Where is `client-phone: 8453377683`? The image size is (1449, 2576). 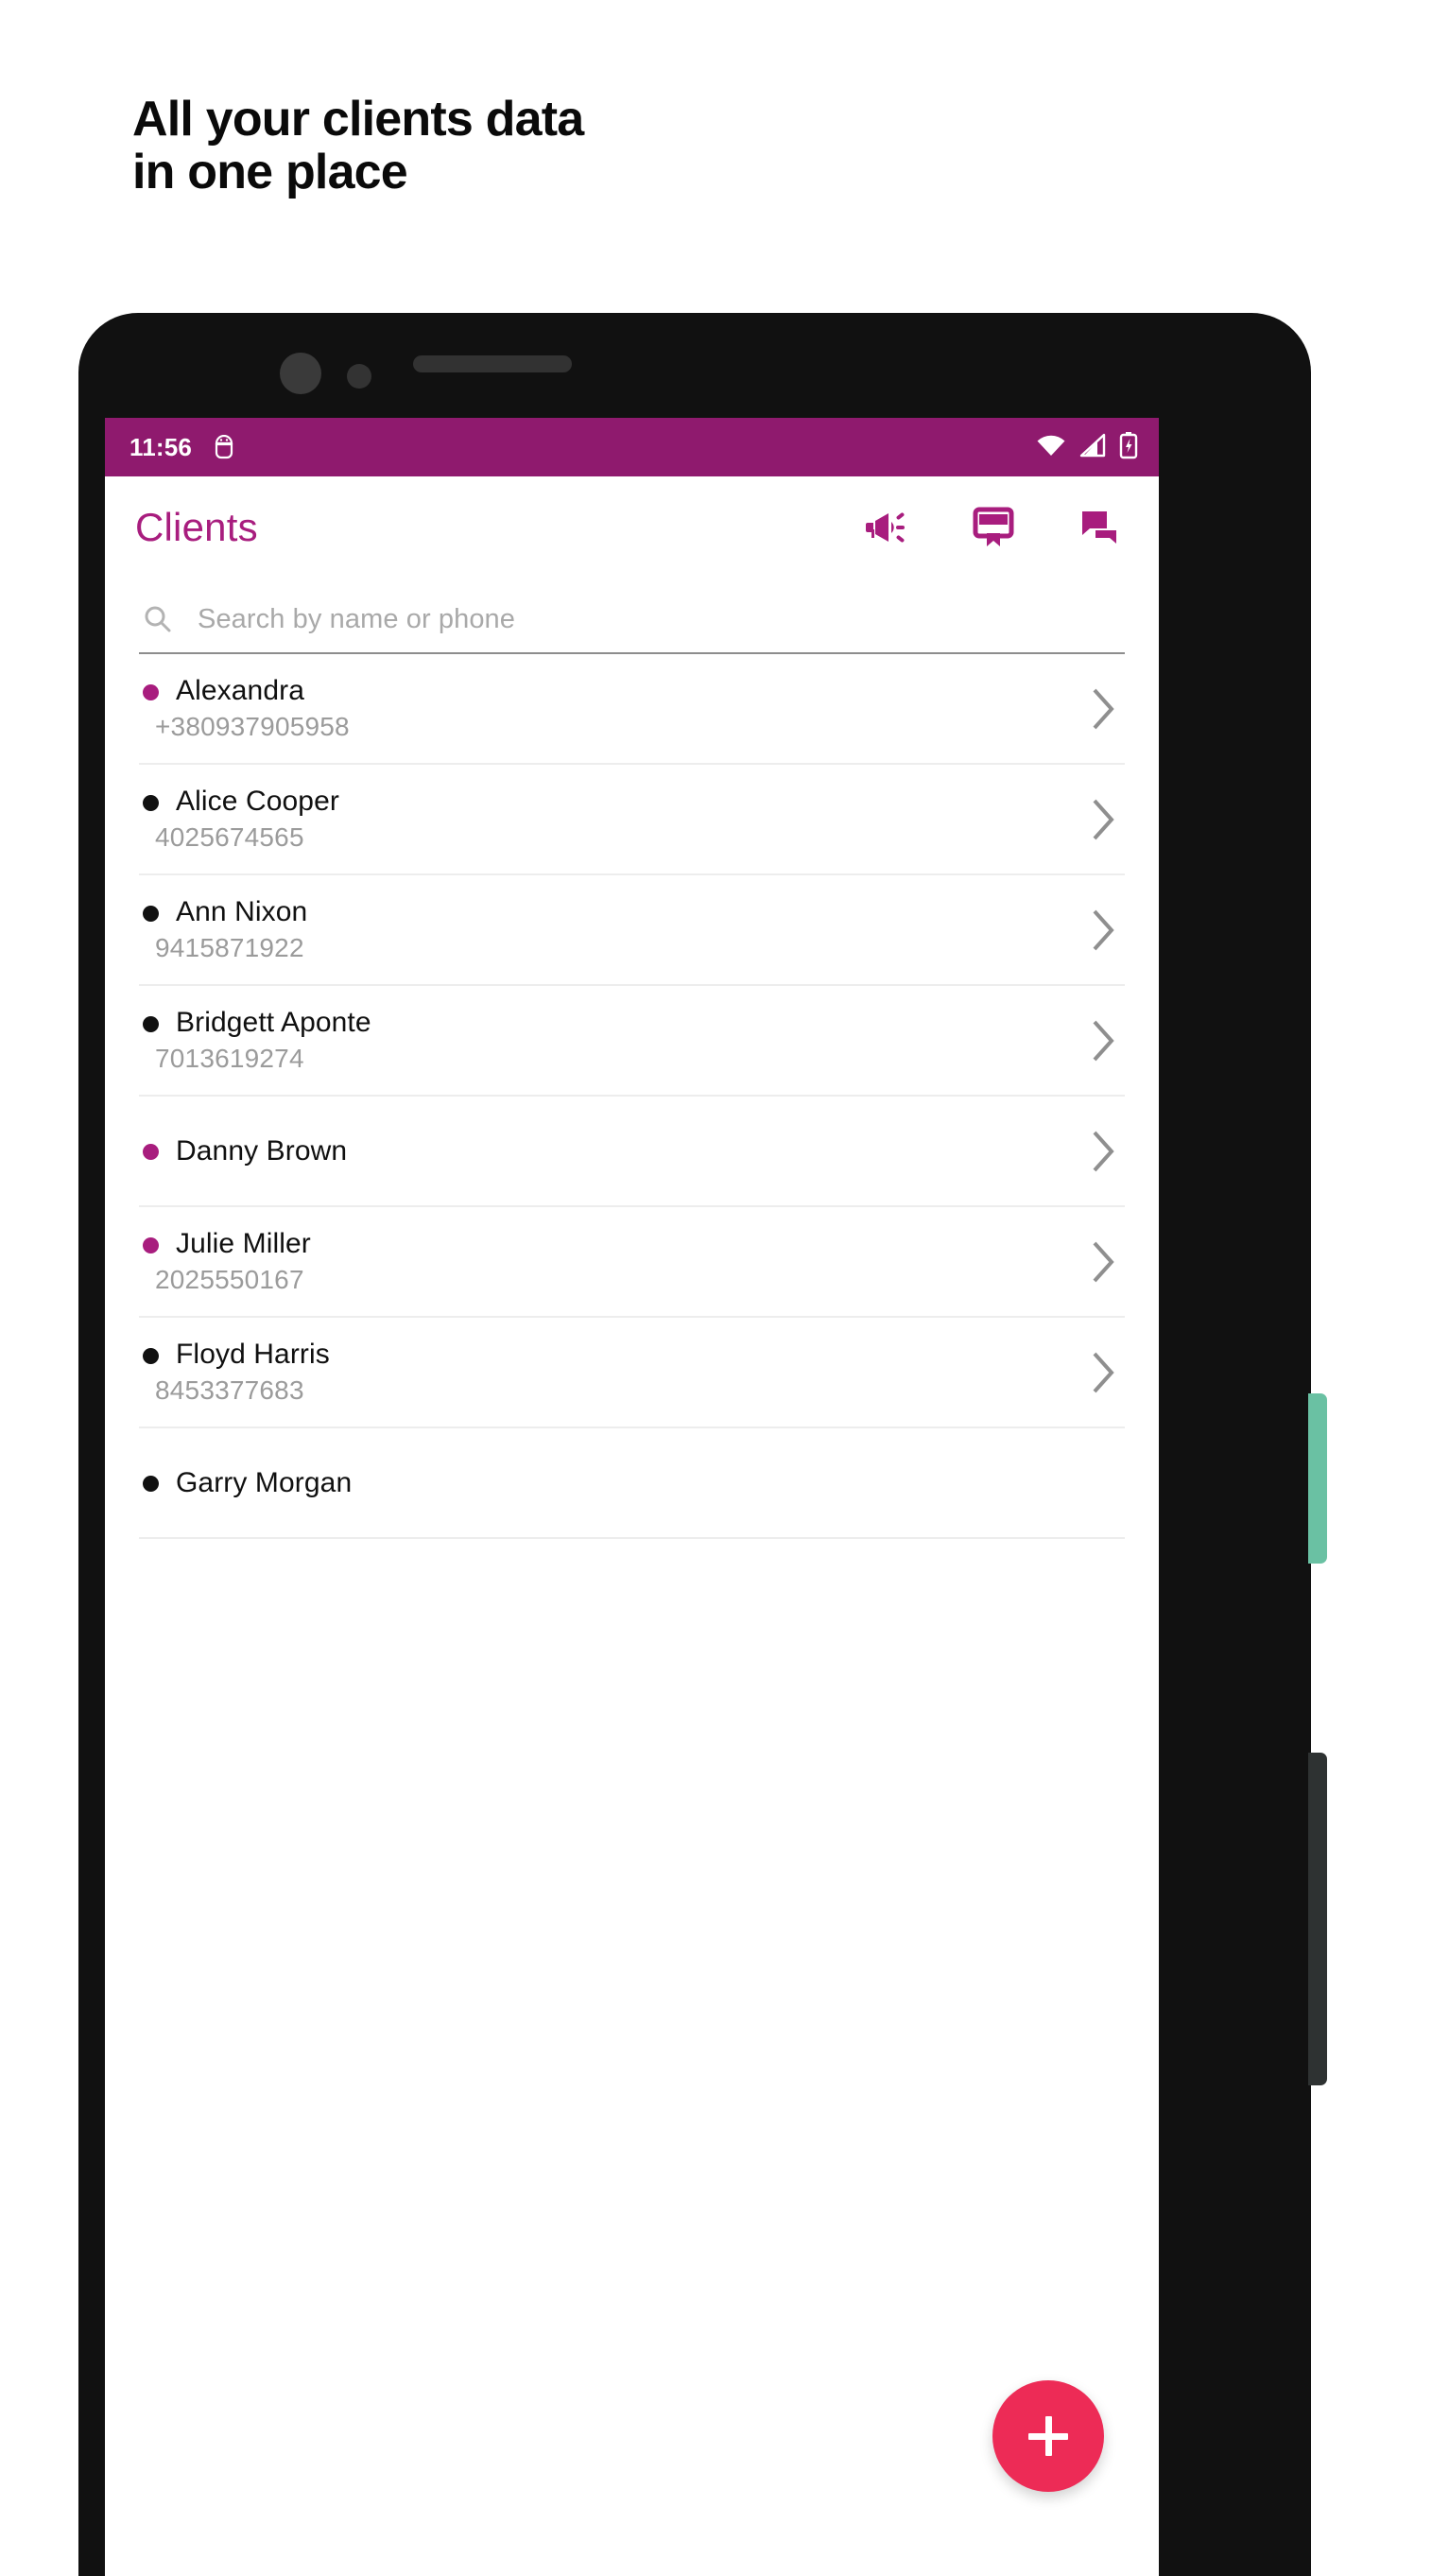 client-phone: 8453377683 is located at coordinates (229, 1390).